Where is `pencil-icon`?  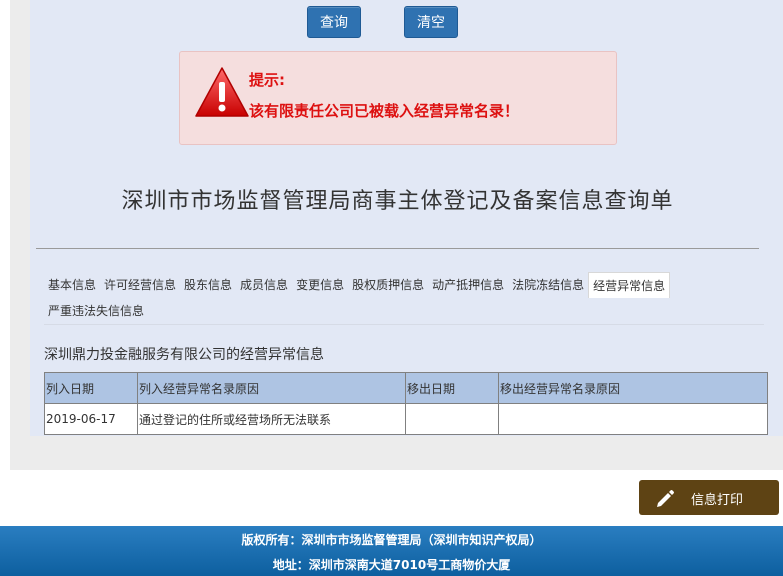
pencil-icon is located at coordinates (665, 498).